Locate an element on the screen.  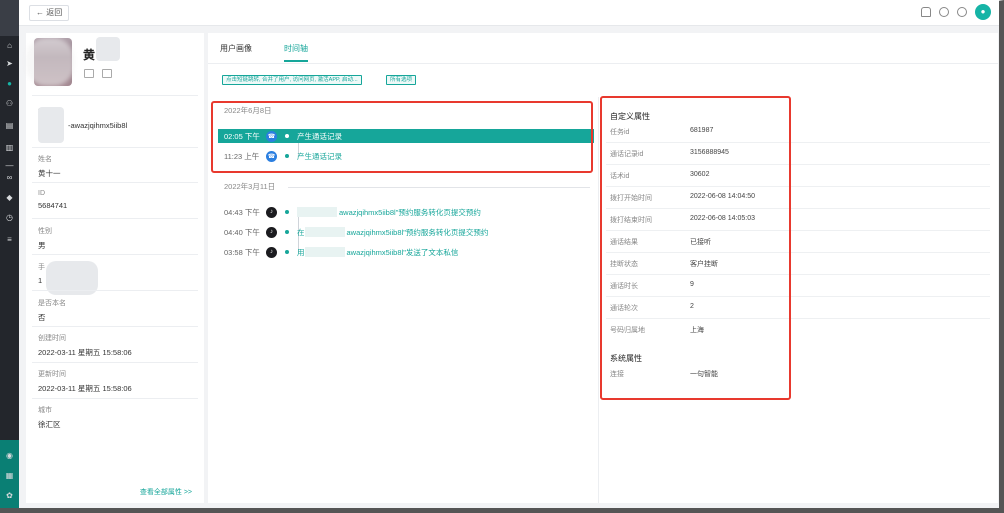
field-label: ID is located at coordinates (41, 193).